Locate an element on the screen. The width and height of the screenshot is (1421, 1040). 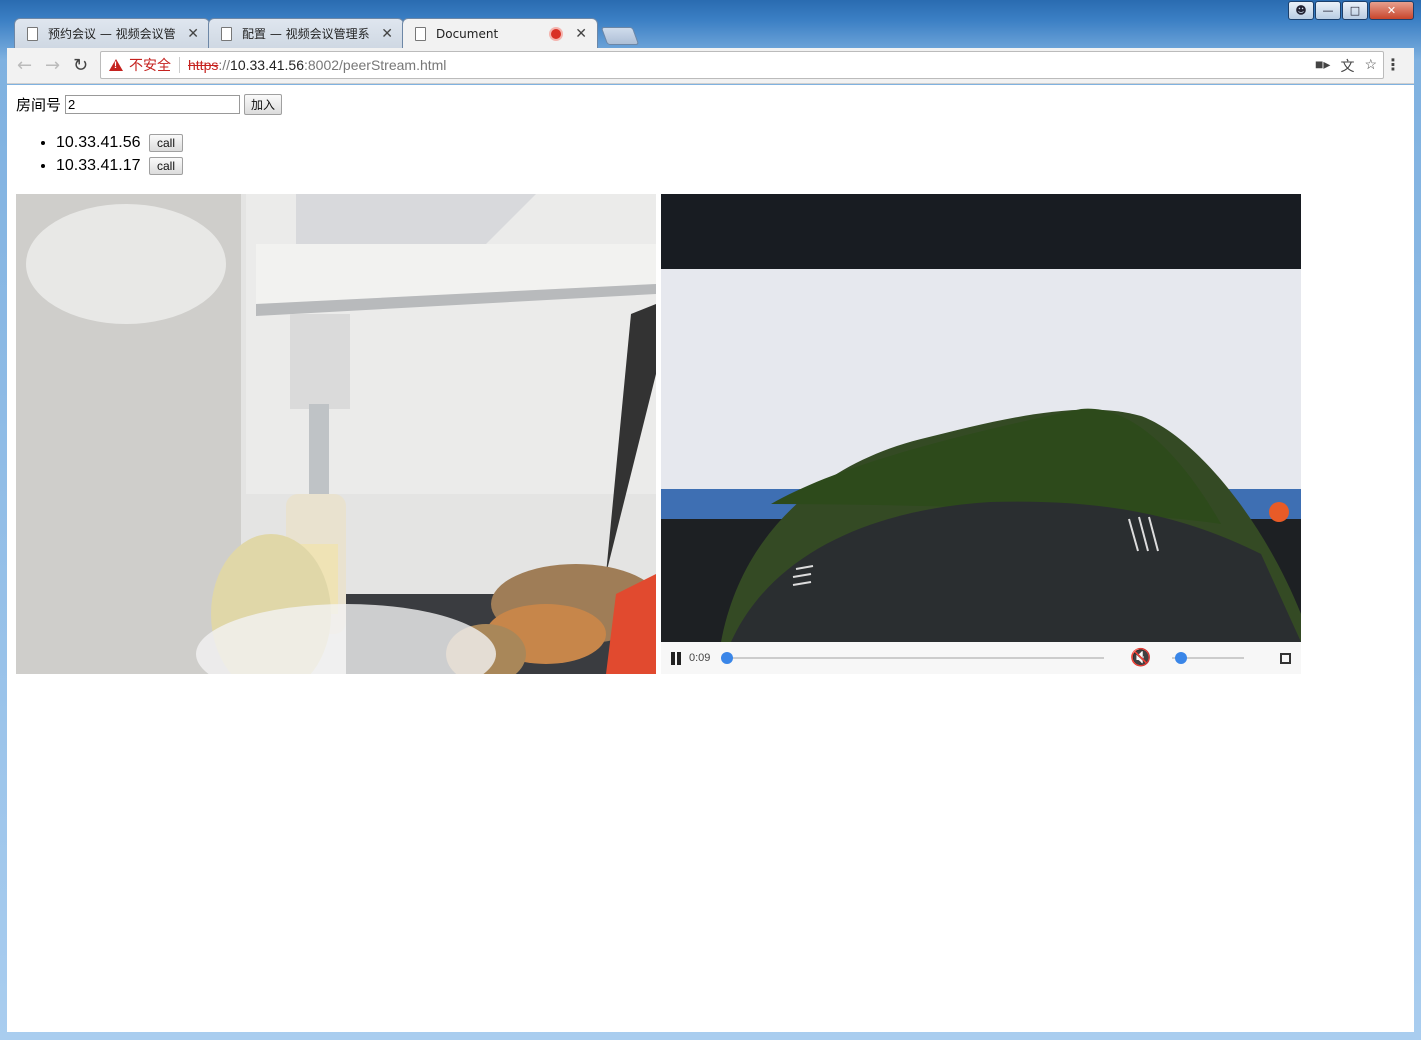
tab-config: 配置 — 视频会议管理系 ✕ is located at coordinates (306, 33).